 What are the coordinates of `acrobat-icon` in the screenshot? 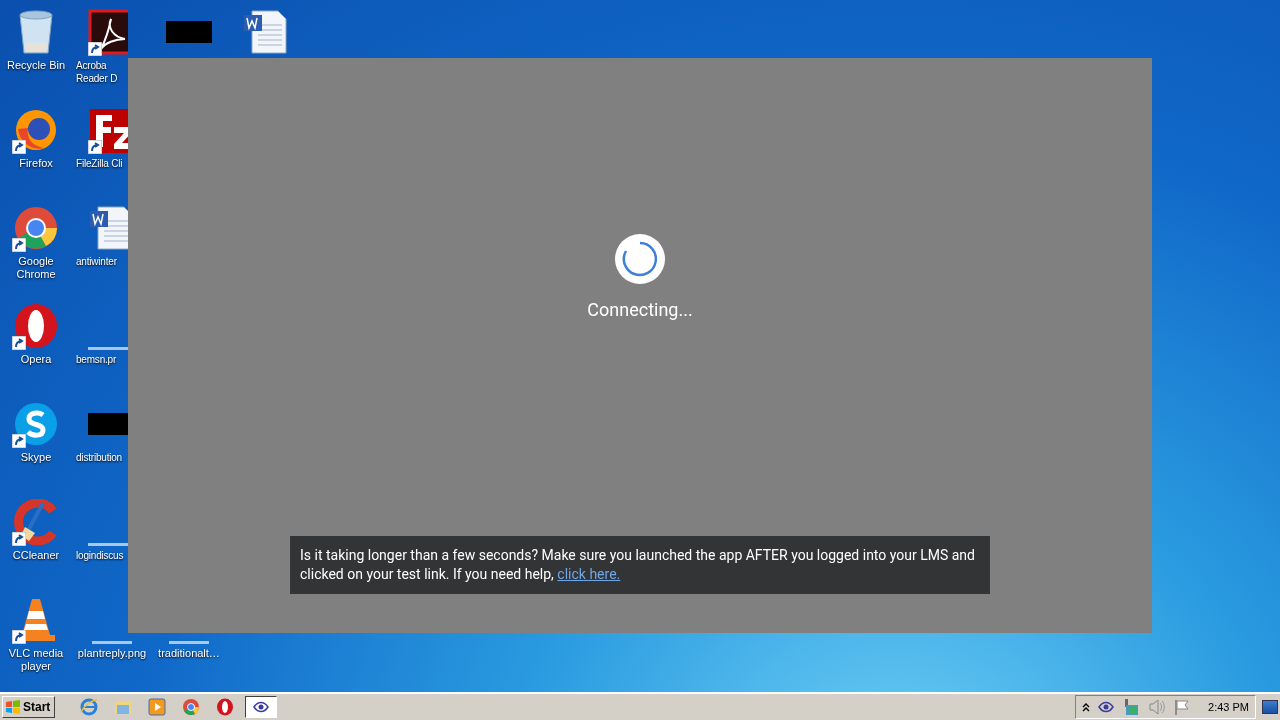 It's located at (108, 32).